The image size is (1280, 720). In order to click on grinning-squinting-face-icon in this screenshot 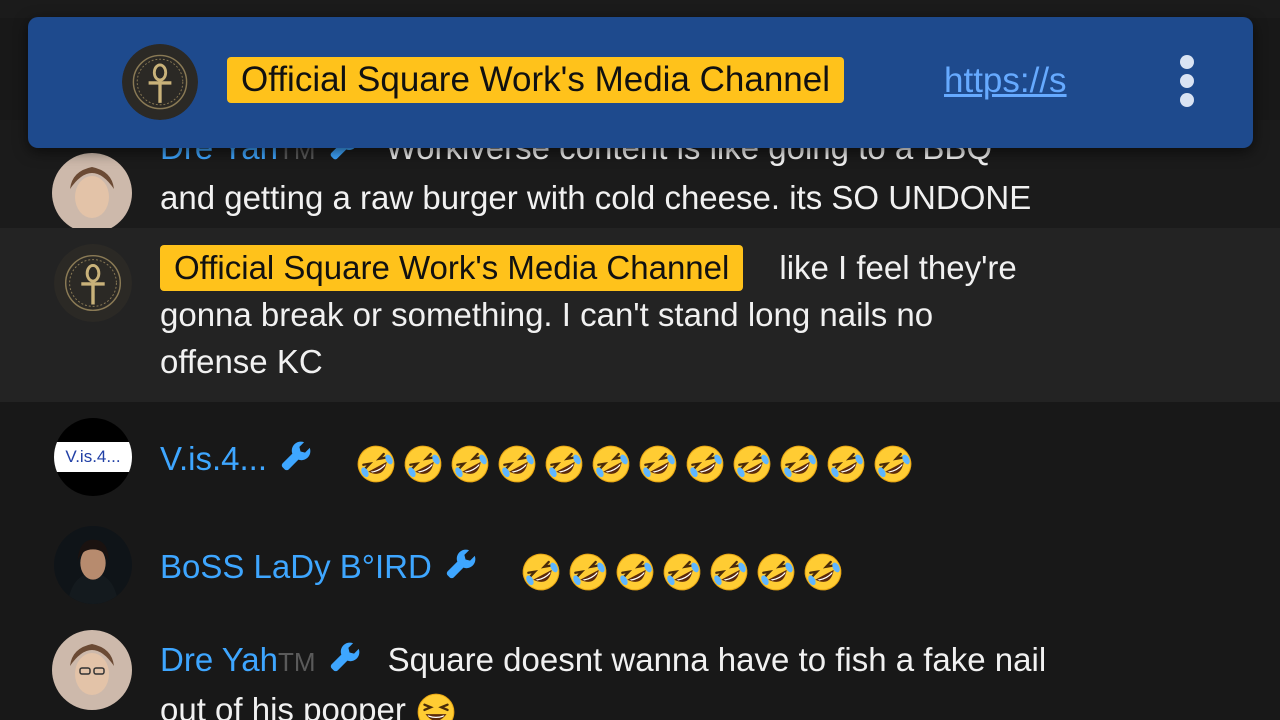, I will do `click(436, 705)`.